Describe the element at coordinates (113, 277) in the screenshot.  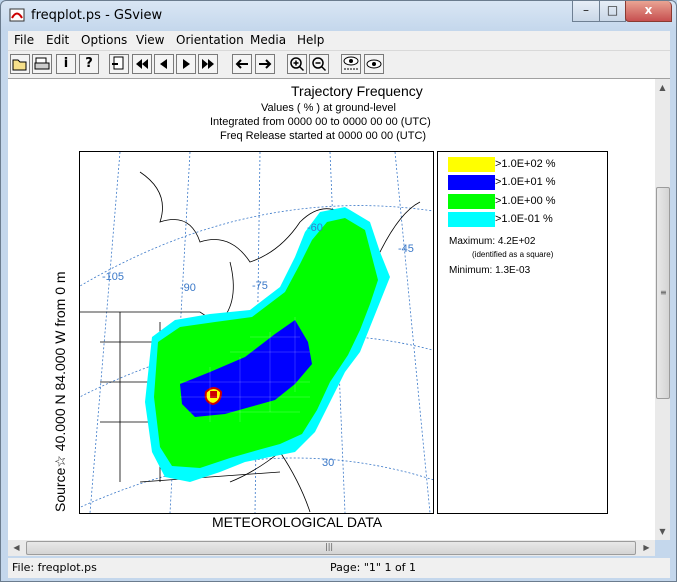
I see `lon-label-105: -105` at that location.